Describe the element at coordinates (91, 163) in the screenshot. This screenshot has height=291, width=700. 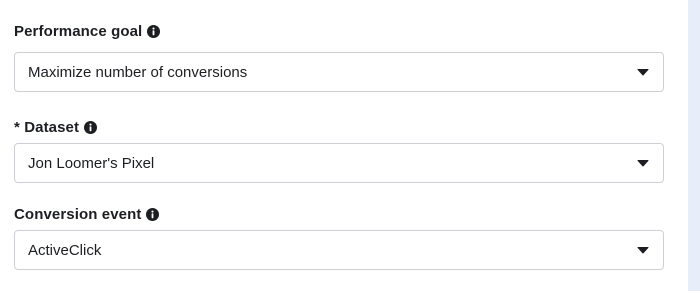
I see `dataset-value: Jon Loomer's Pixel` at that location.